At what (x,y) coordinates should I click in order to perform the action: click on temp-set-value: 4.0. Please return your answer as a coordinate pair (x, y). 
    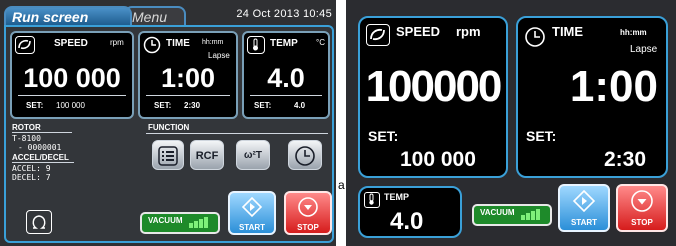
    Looking at the image, I should click on (300, 105).